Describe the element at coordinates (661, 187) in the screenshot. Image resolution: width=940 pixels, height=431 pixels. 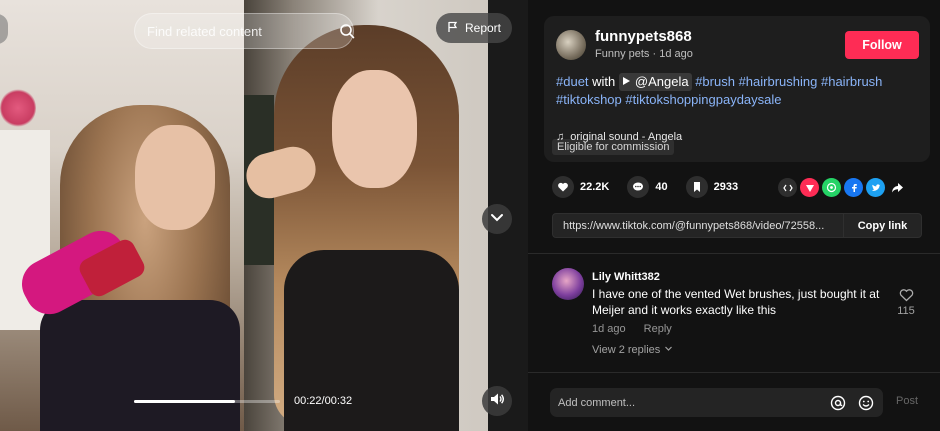
I see `comment-count: 40` at that location.